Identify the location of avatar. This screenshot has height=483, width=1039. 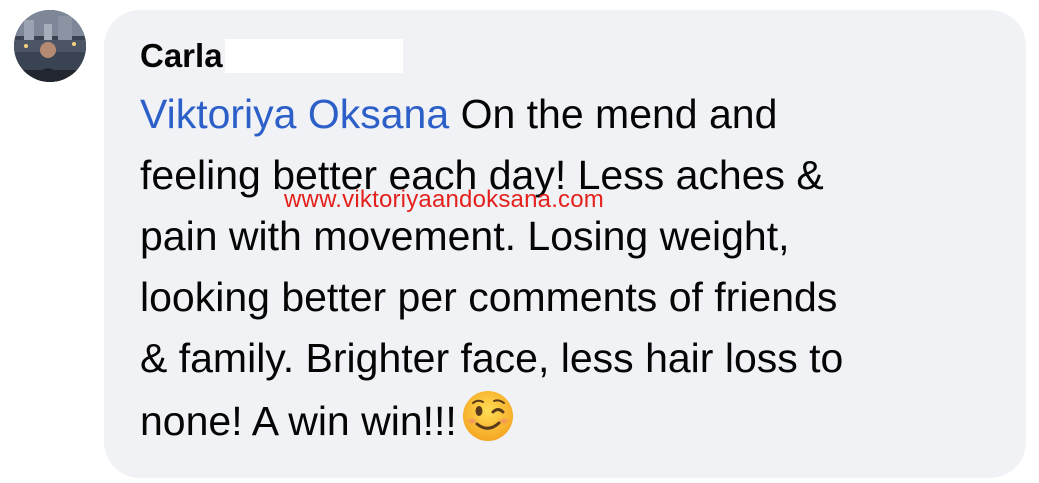
(50, 46).